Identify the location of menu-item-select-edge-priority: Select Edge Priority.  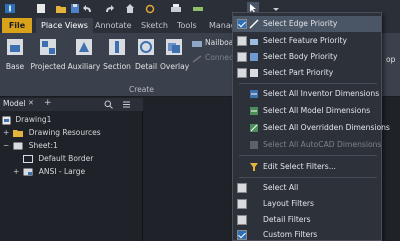
(307, 24).